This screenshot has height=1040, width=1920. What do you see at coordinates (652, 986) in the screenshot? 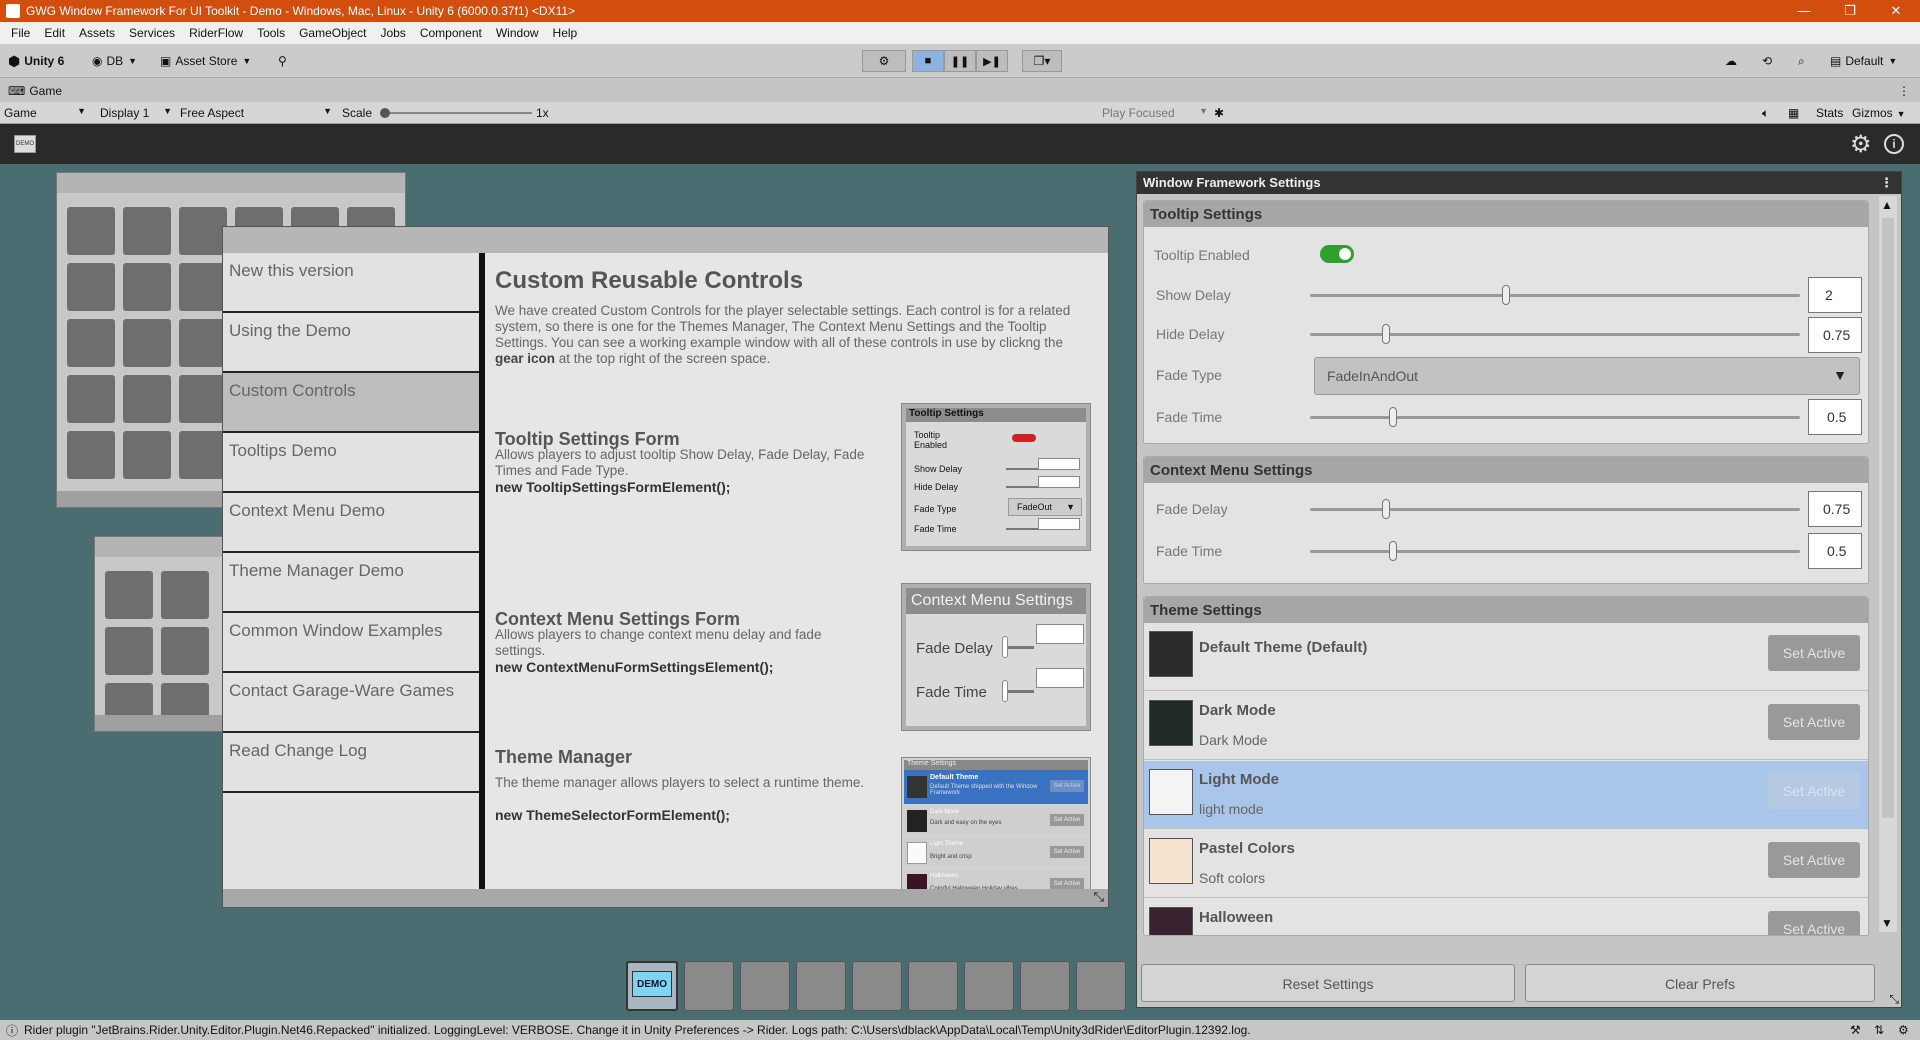
I see `dock-demo-button: DEMO` at bounding box center [652, 986].